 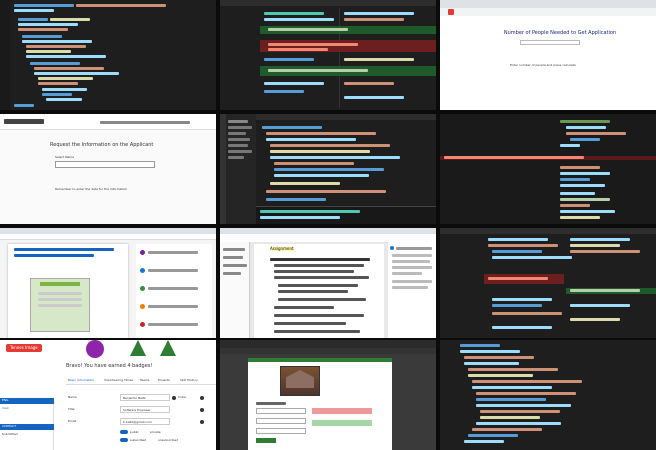 I want to click on browser-favicon, so click(x=451, y=12).